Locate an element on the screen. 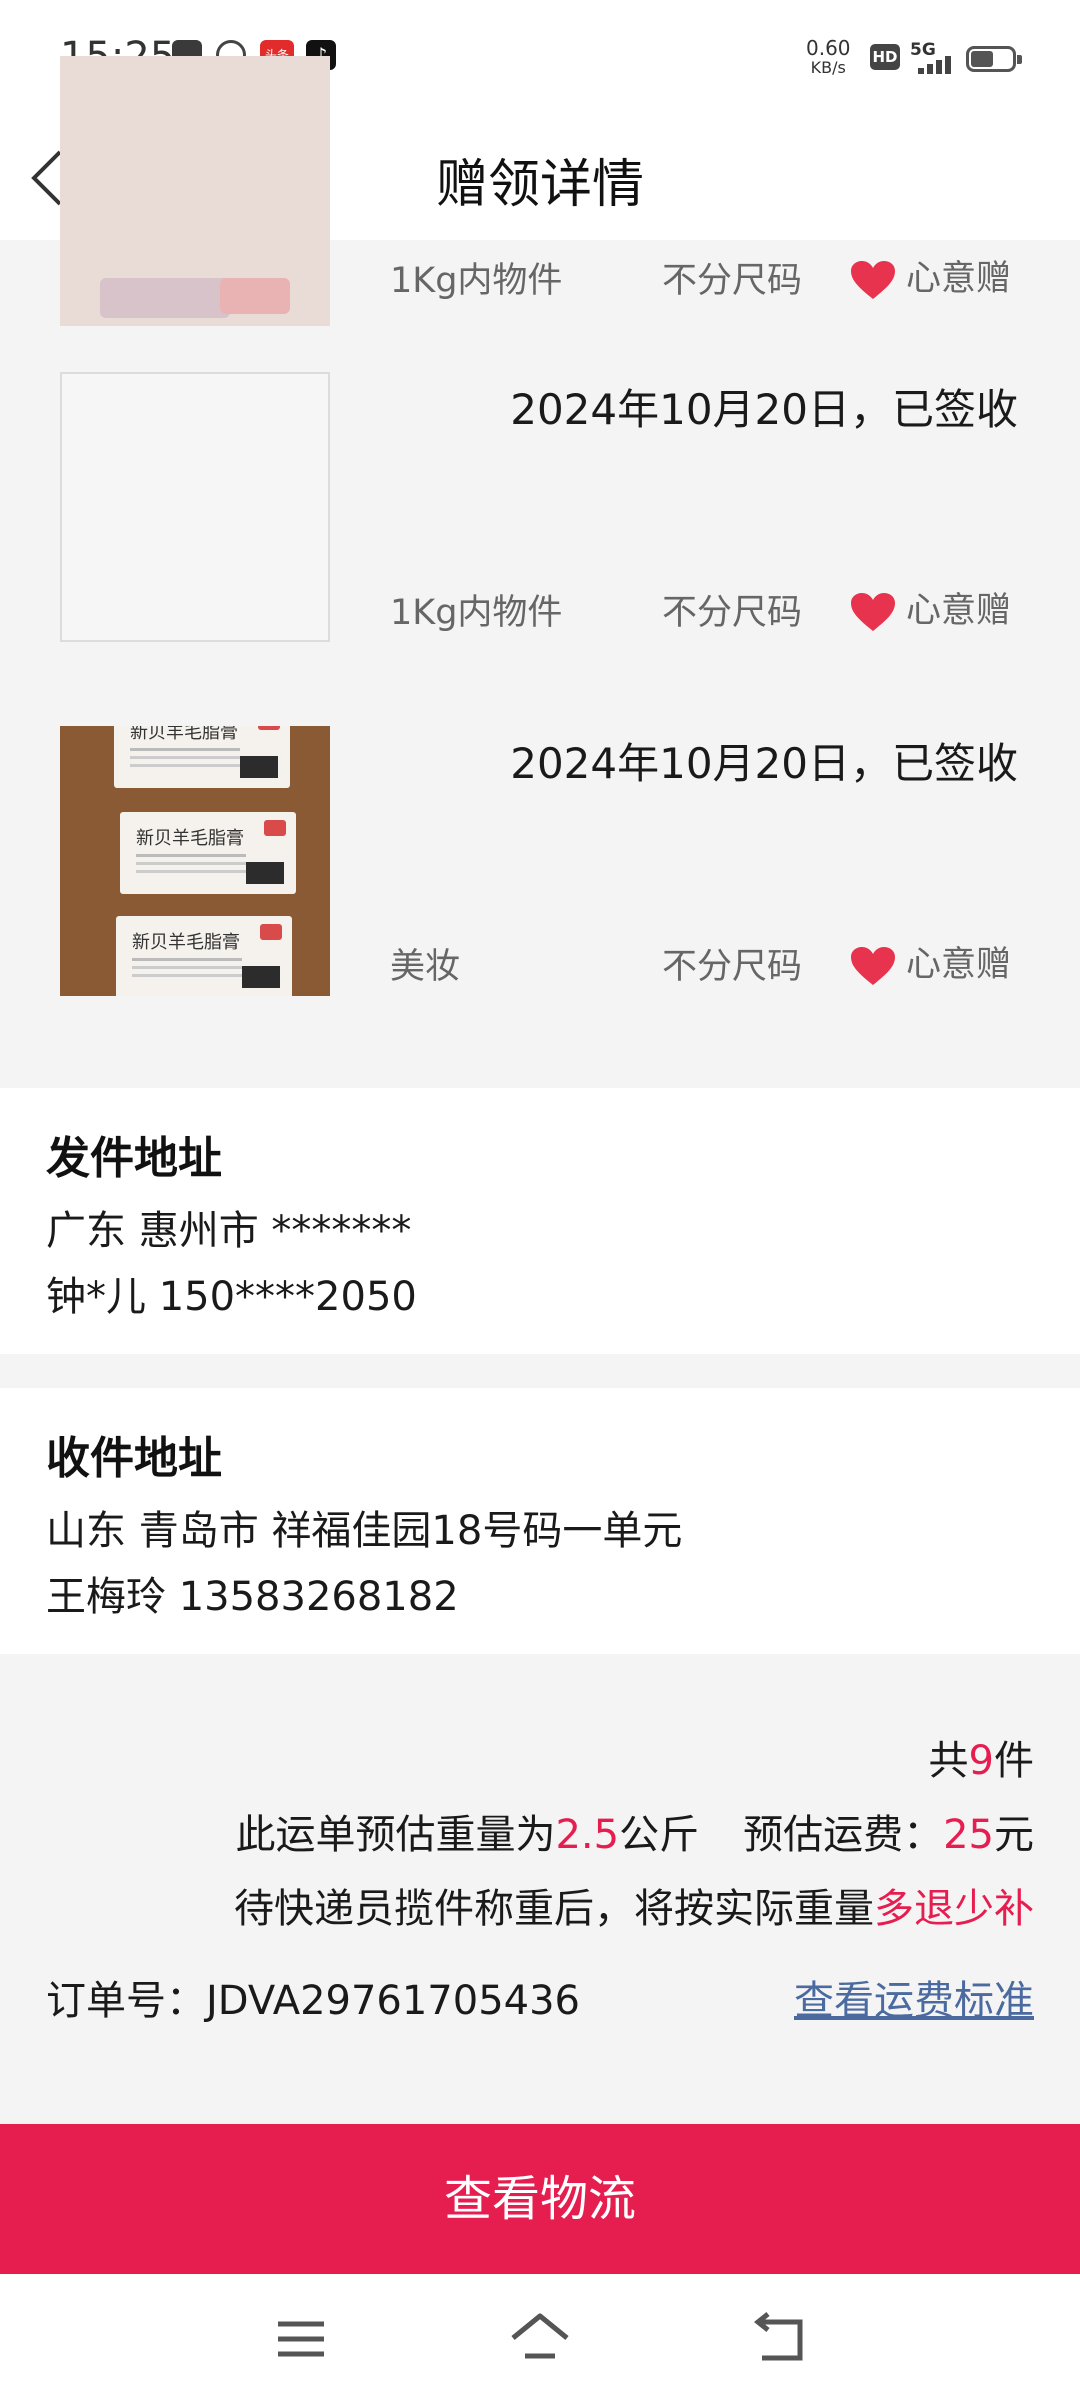 Image resolution: width=1080 pixels, height=2400 pixels. home-button is located at coordinates (540, 2339).